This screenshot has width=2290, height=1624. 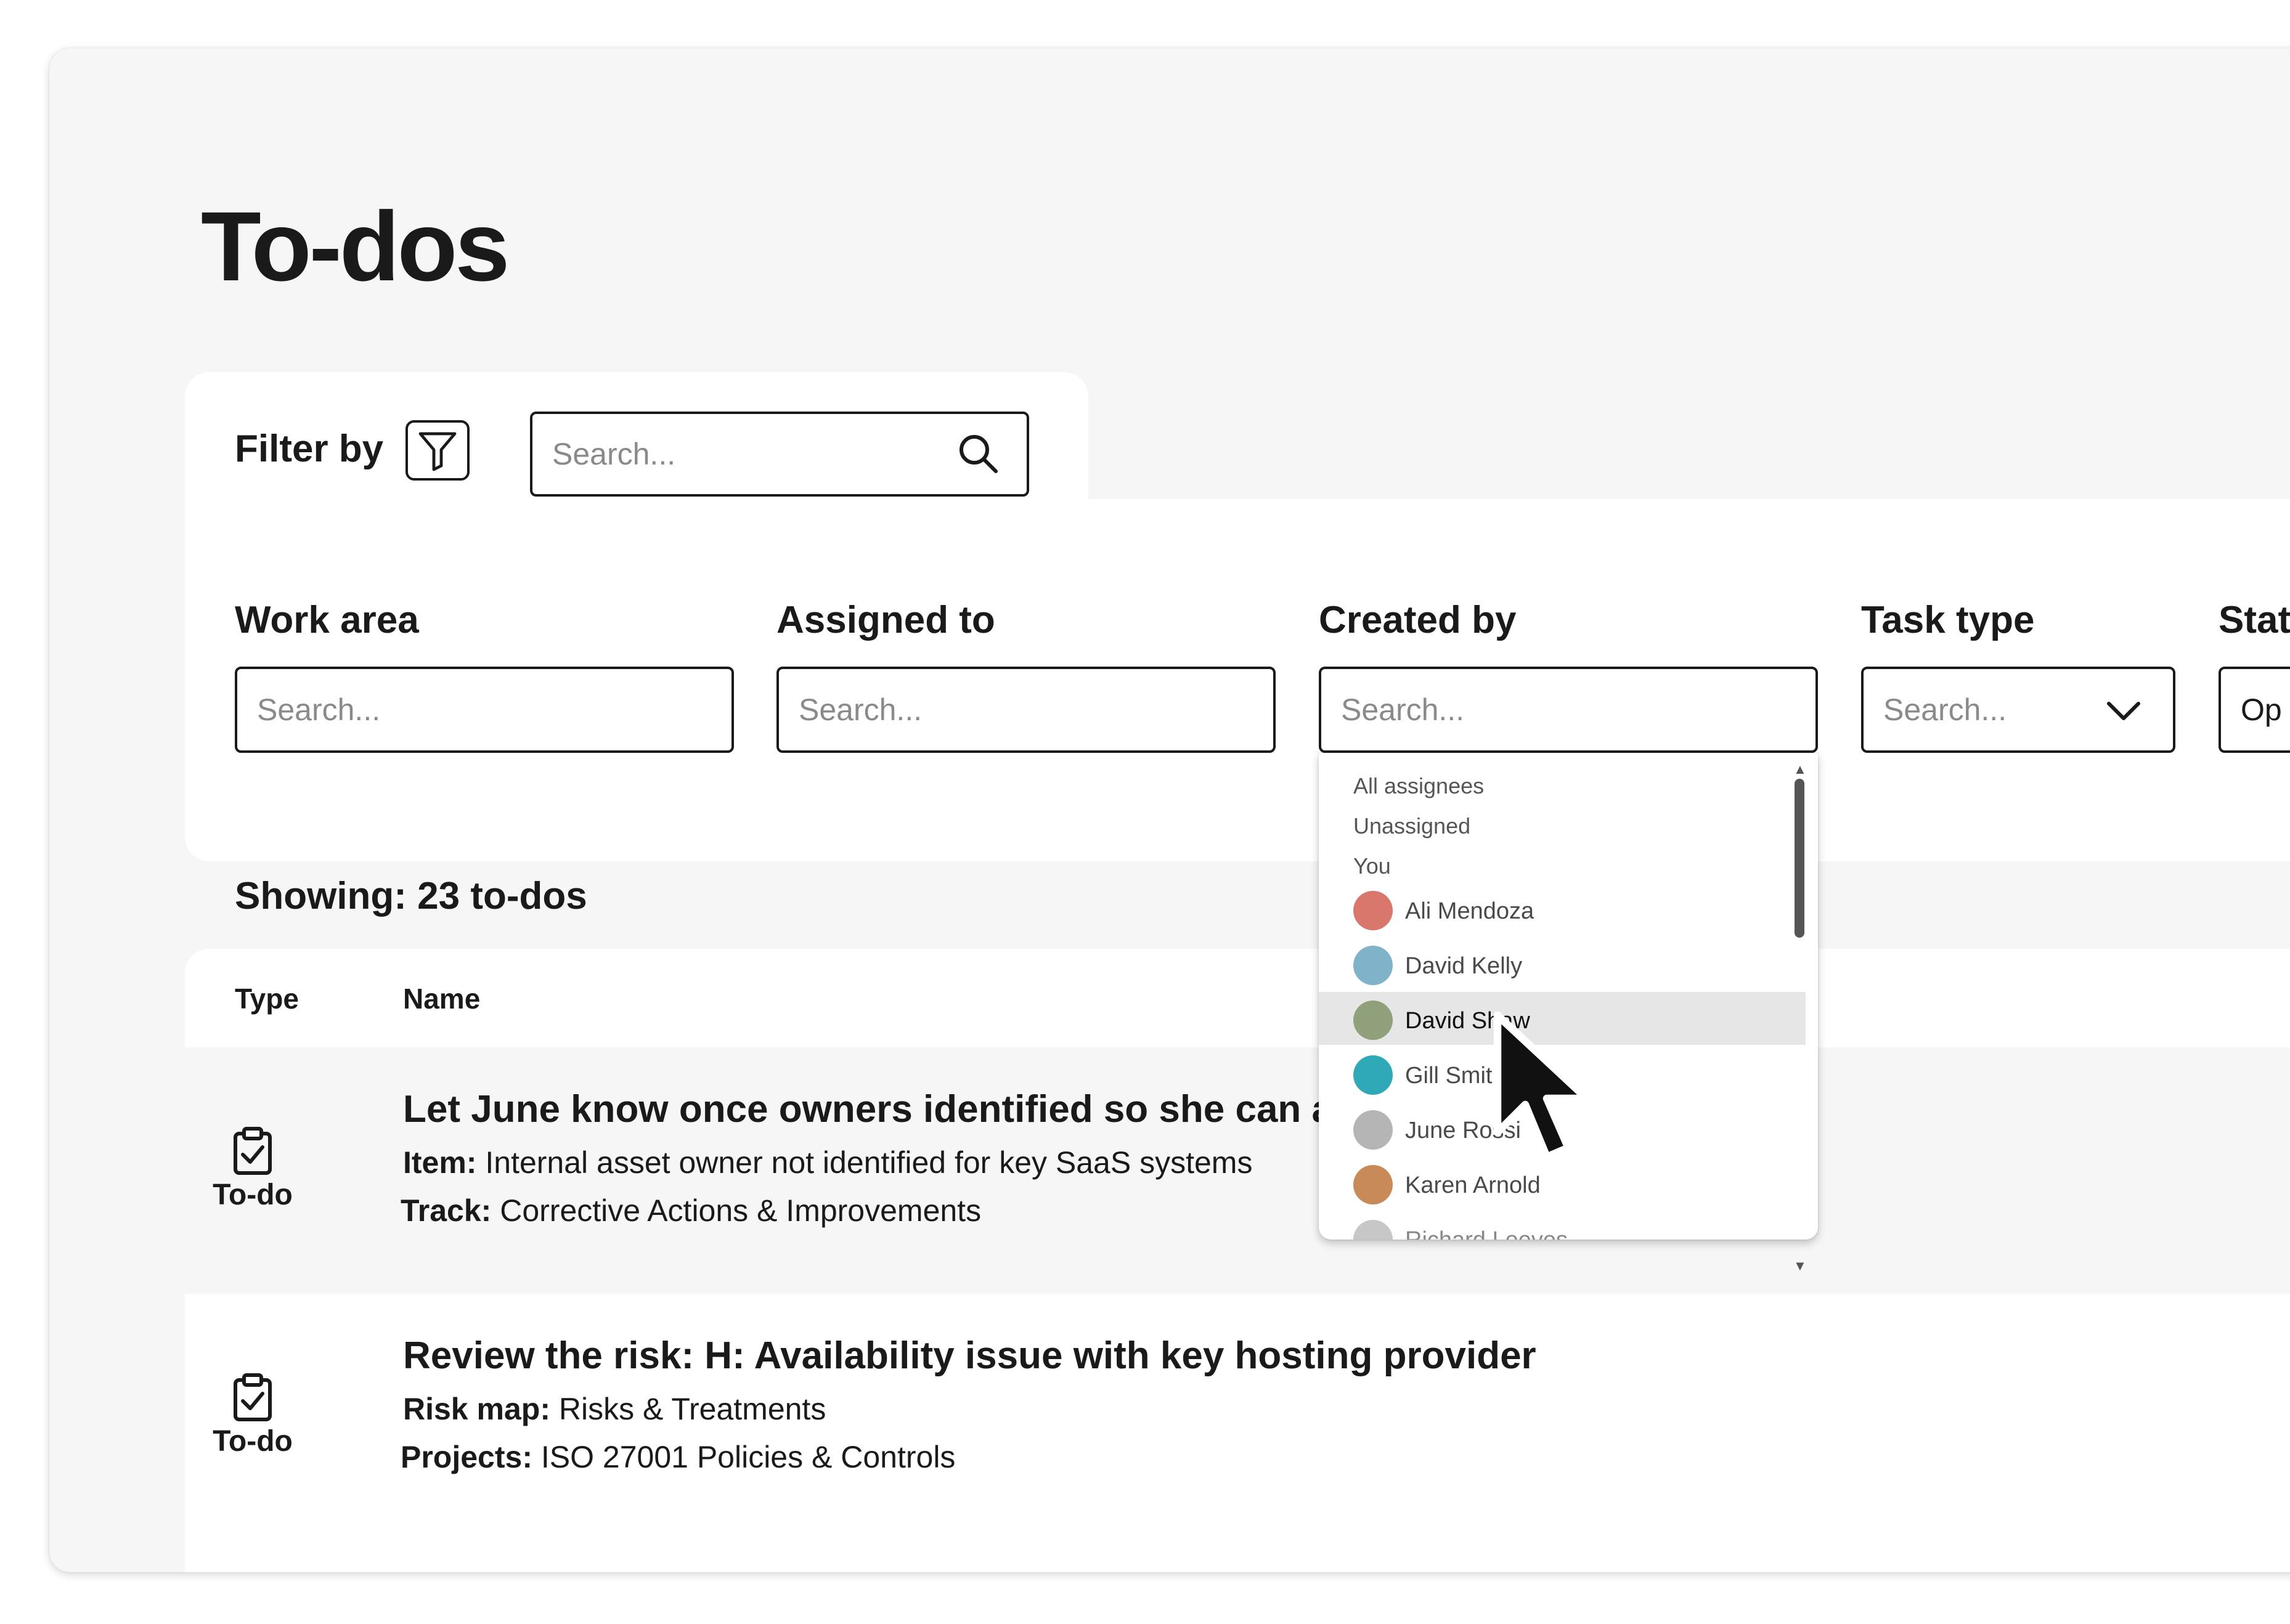 What do you see at coordinates (327, 620) in the screenshot?
I see `work-area-label: Work area` at bounding box center [327, 620].